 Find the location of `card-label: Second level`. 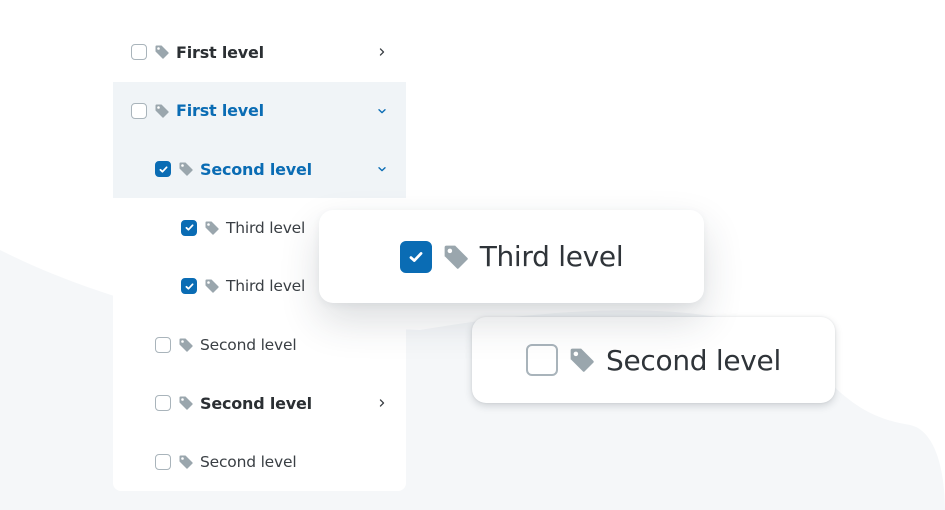

card-label: Second level is located at coordinates (693, 360).